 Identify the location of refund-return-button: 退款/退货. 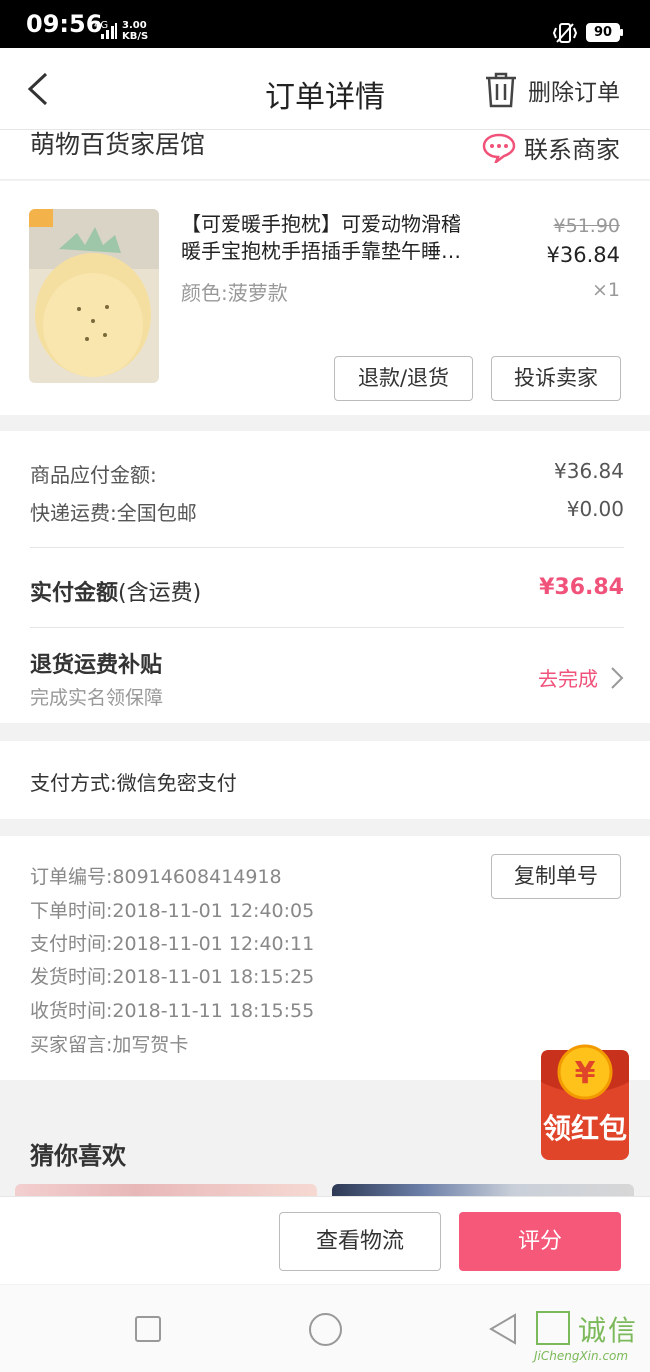
(403, 378).